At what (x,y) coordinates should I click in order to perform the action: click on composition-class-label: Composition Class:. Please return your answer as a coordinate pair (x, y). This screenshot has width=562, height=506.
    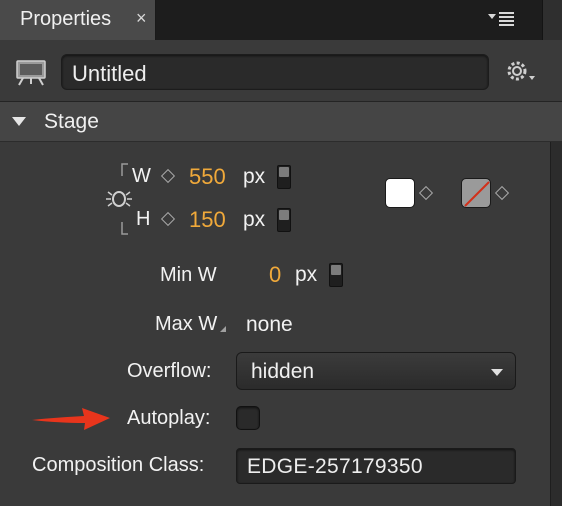
    Looking at the image, I should click on (118, 465).